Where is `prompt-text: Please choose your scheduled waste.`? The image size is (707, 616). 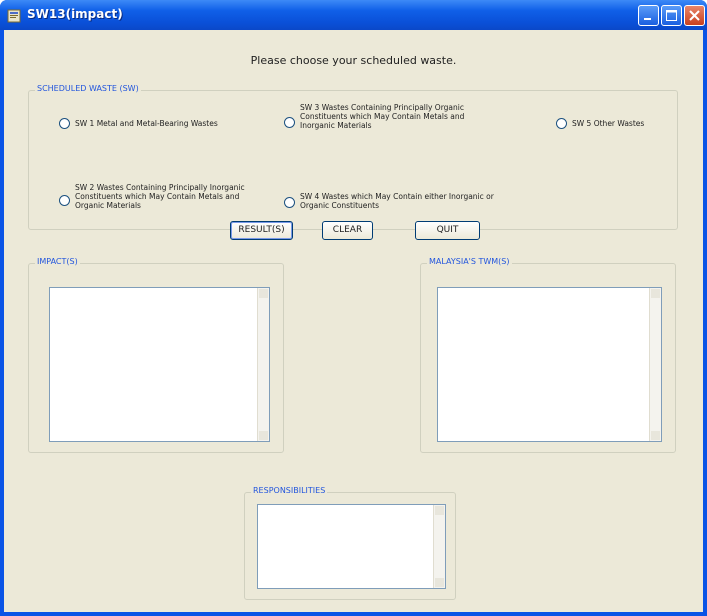
prompt-text: Please choose your scheduled waste. is located at coordinates (353, 60).